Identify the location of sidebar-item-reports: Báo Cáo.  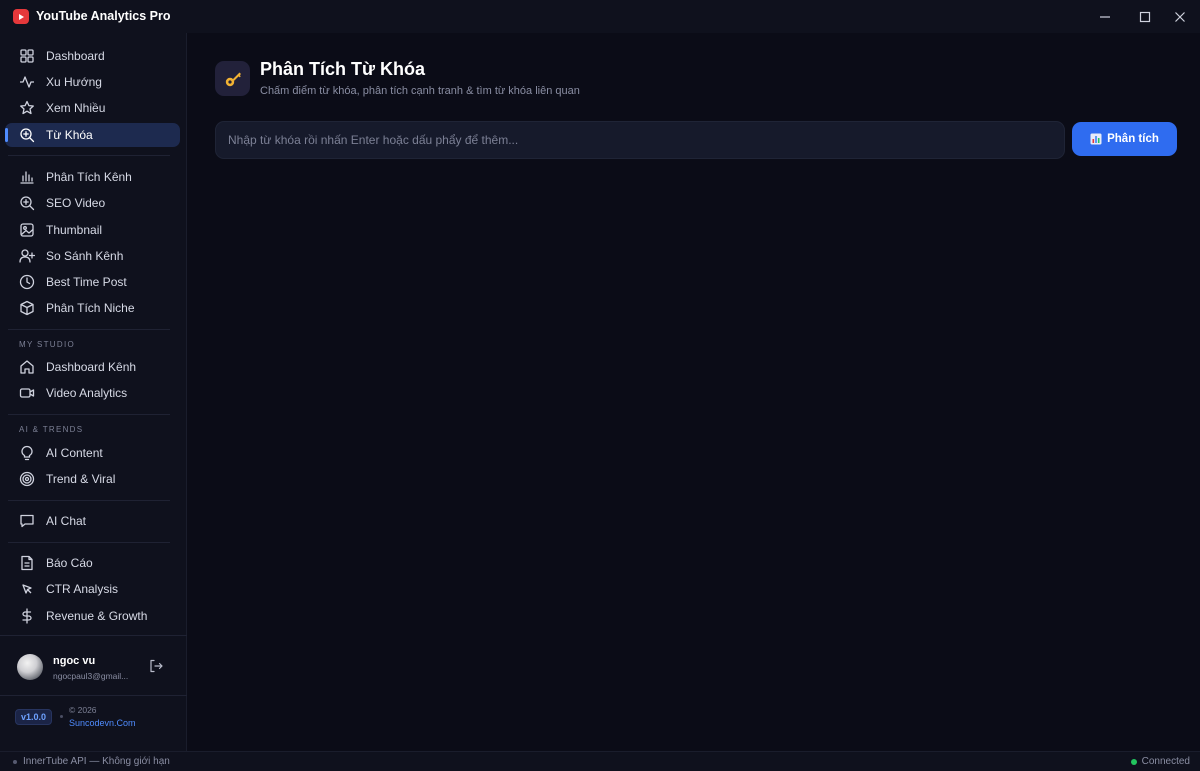
(92, 563).